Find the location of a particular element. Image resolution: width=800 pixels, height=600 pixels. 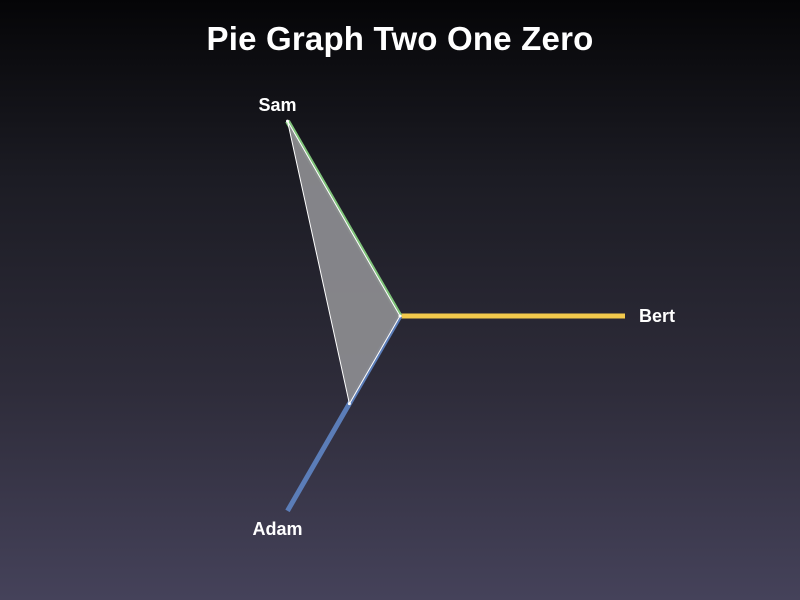

series-point-adam is located at coordinates (349, 404).